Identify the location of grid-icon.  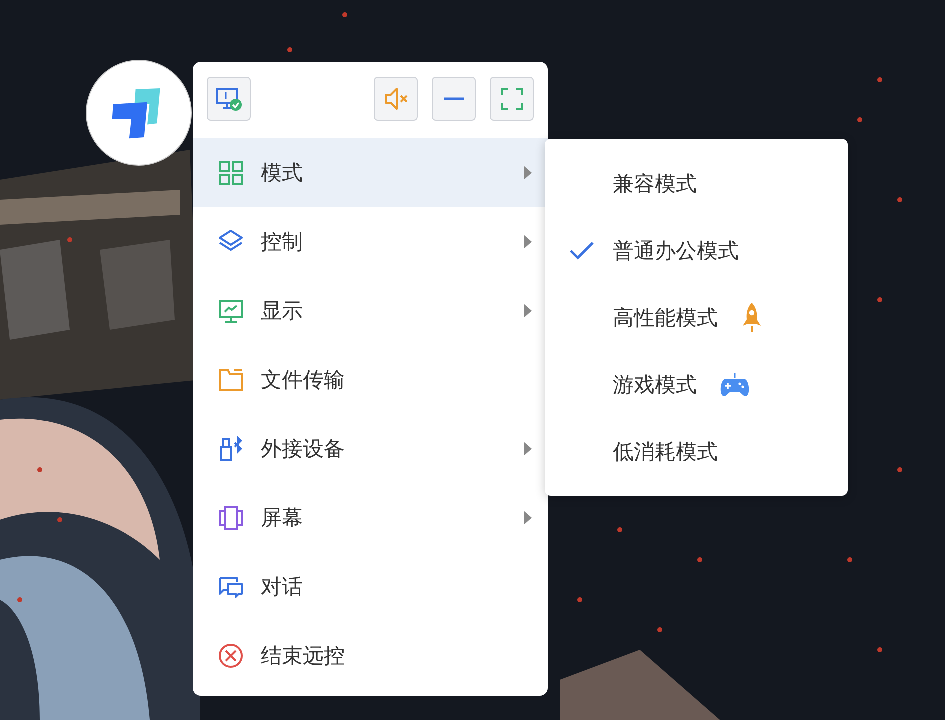
(231, 172).